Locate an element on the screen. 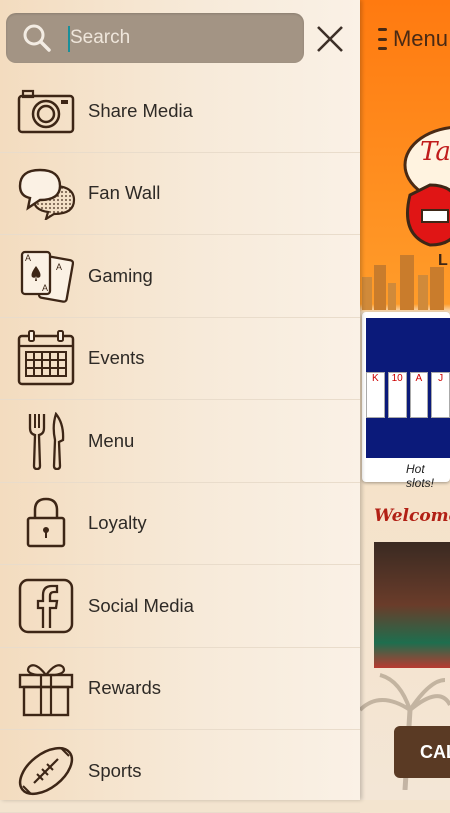  background-menu-button: Menu is located at coordinates (413, 39).